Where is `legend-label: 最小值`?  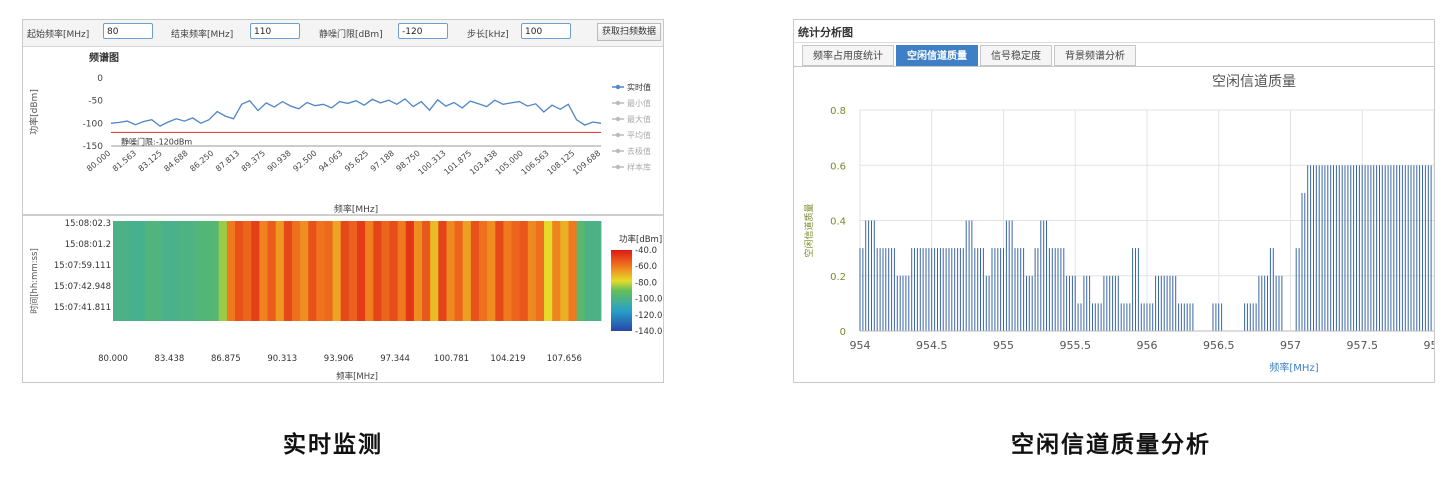 legend-label: 最小值 is located at coordinates (639, 103).